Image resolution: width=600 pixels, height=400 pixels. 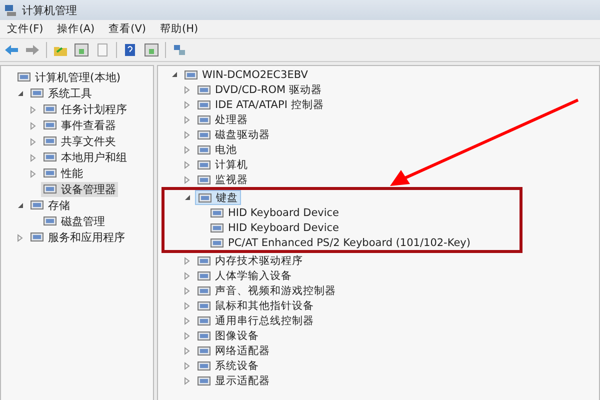 What do you see at coordinates (222, 164) in the screenshot?
I see `tree-item: 计算机` at bounding box center [222, 164].